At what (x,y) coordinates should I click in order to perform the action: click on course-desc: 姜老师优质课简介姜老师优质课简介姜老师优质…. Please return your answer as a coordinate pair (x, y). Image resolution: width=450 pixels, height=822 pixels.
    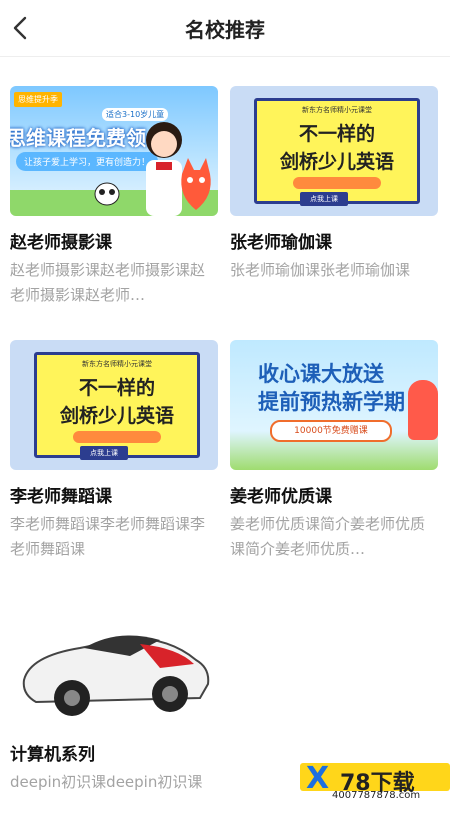
    Looking at the image, I should click on (328, 536).